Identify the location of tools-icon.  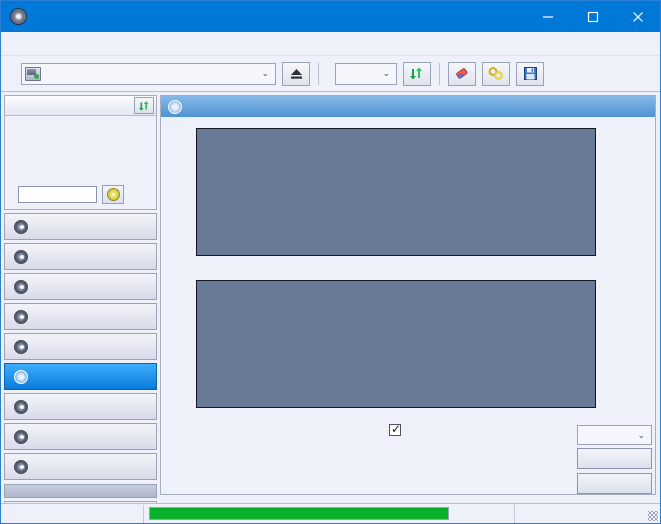
(495, 73).